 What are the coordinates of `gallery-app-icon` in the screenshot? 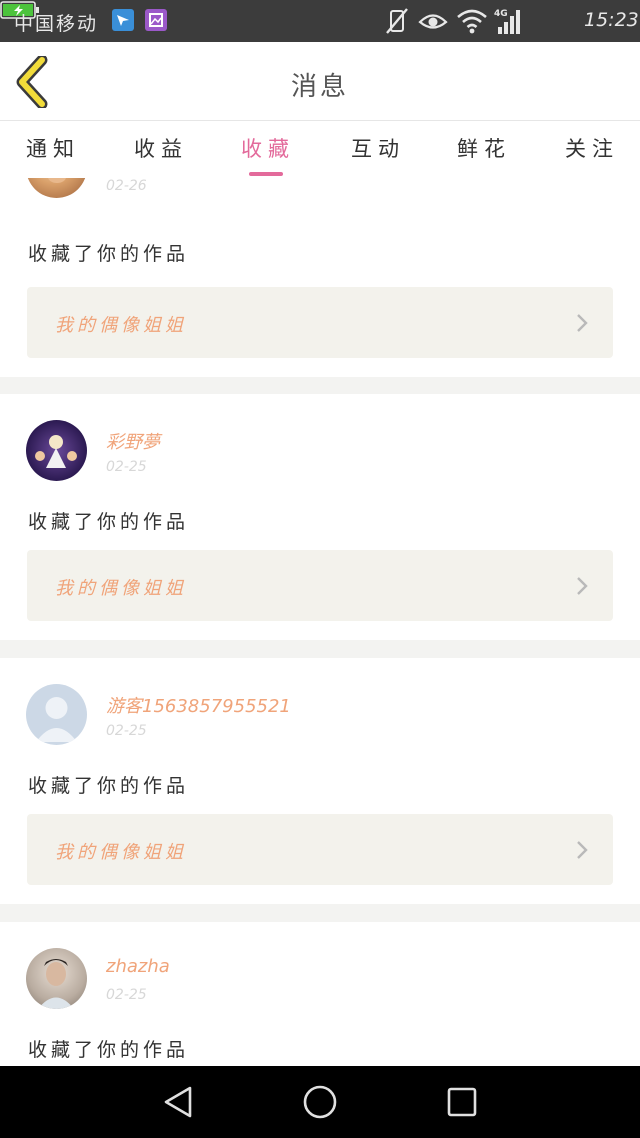 It's located at (156, 20).